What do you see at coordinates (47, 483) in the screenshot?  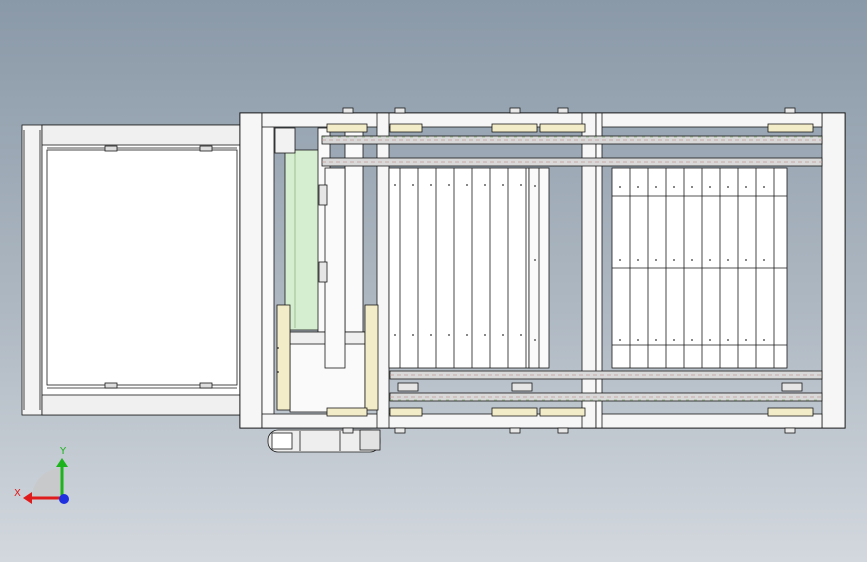 I see `triad-arc` at bounding box center [47, 483].